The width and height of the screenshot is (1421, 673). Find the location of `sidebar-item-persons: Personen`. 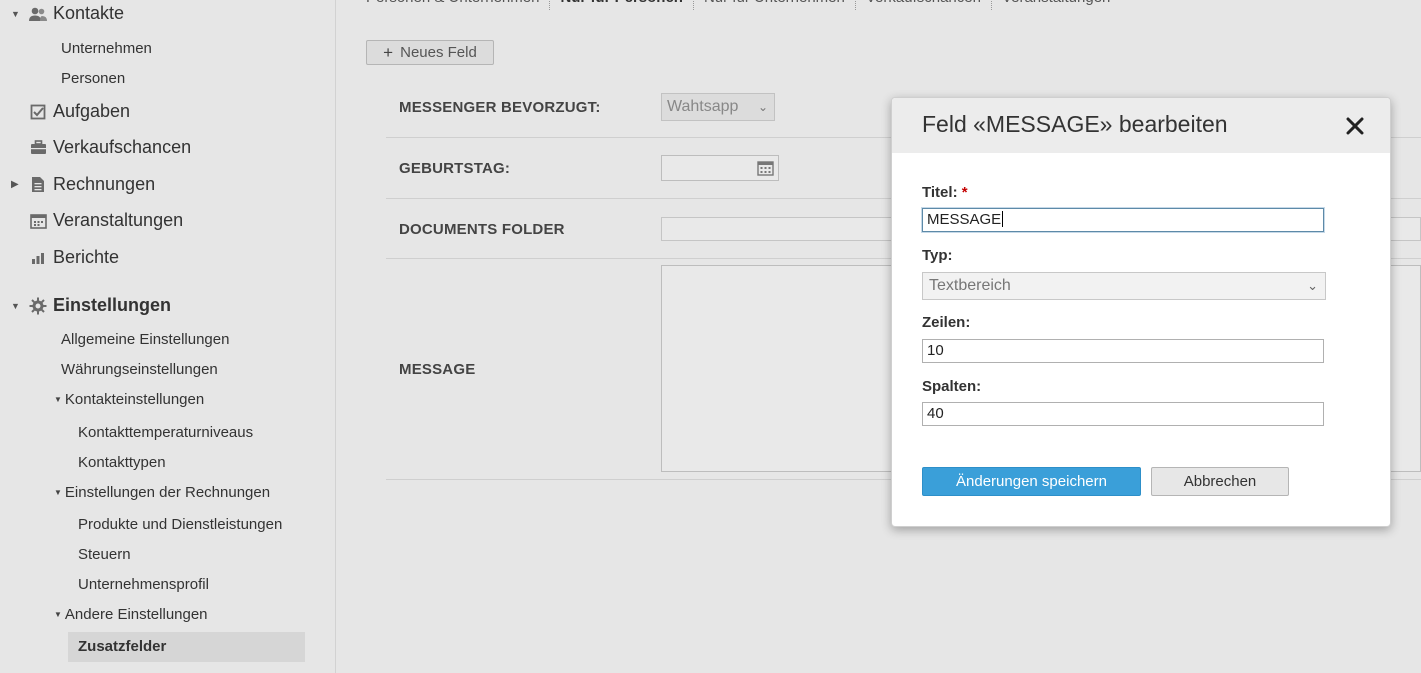

sidebar-item-persons: Personen is located at coordinates (93, 78).